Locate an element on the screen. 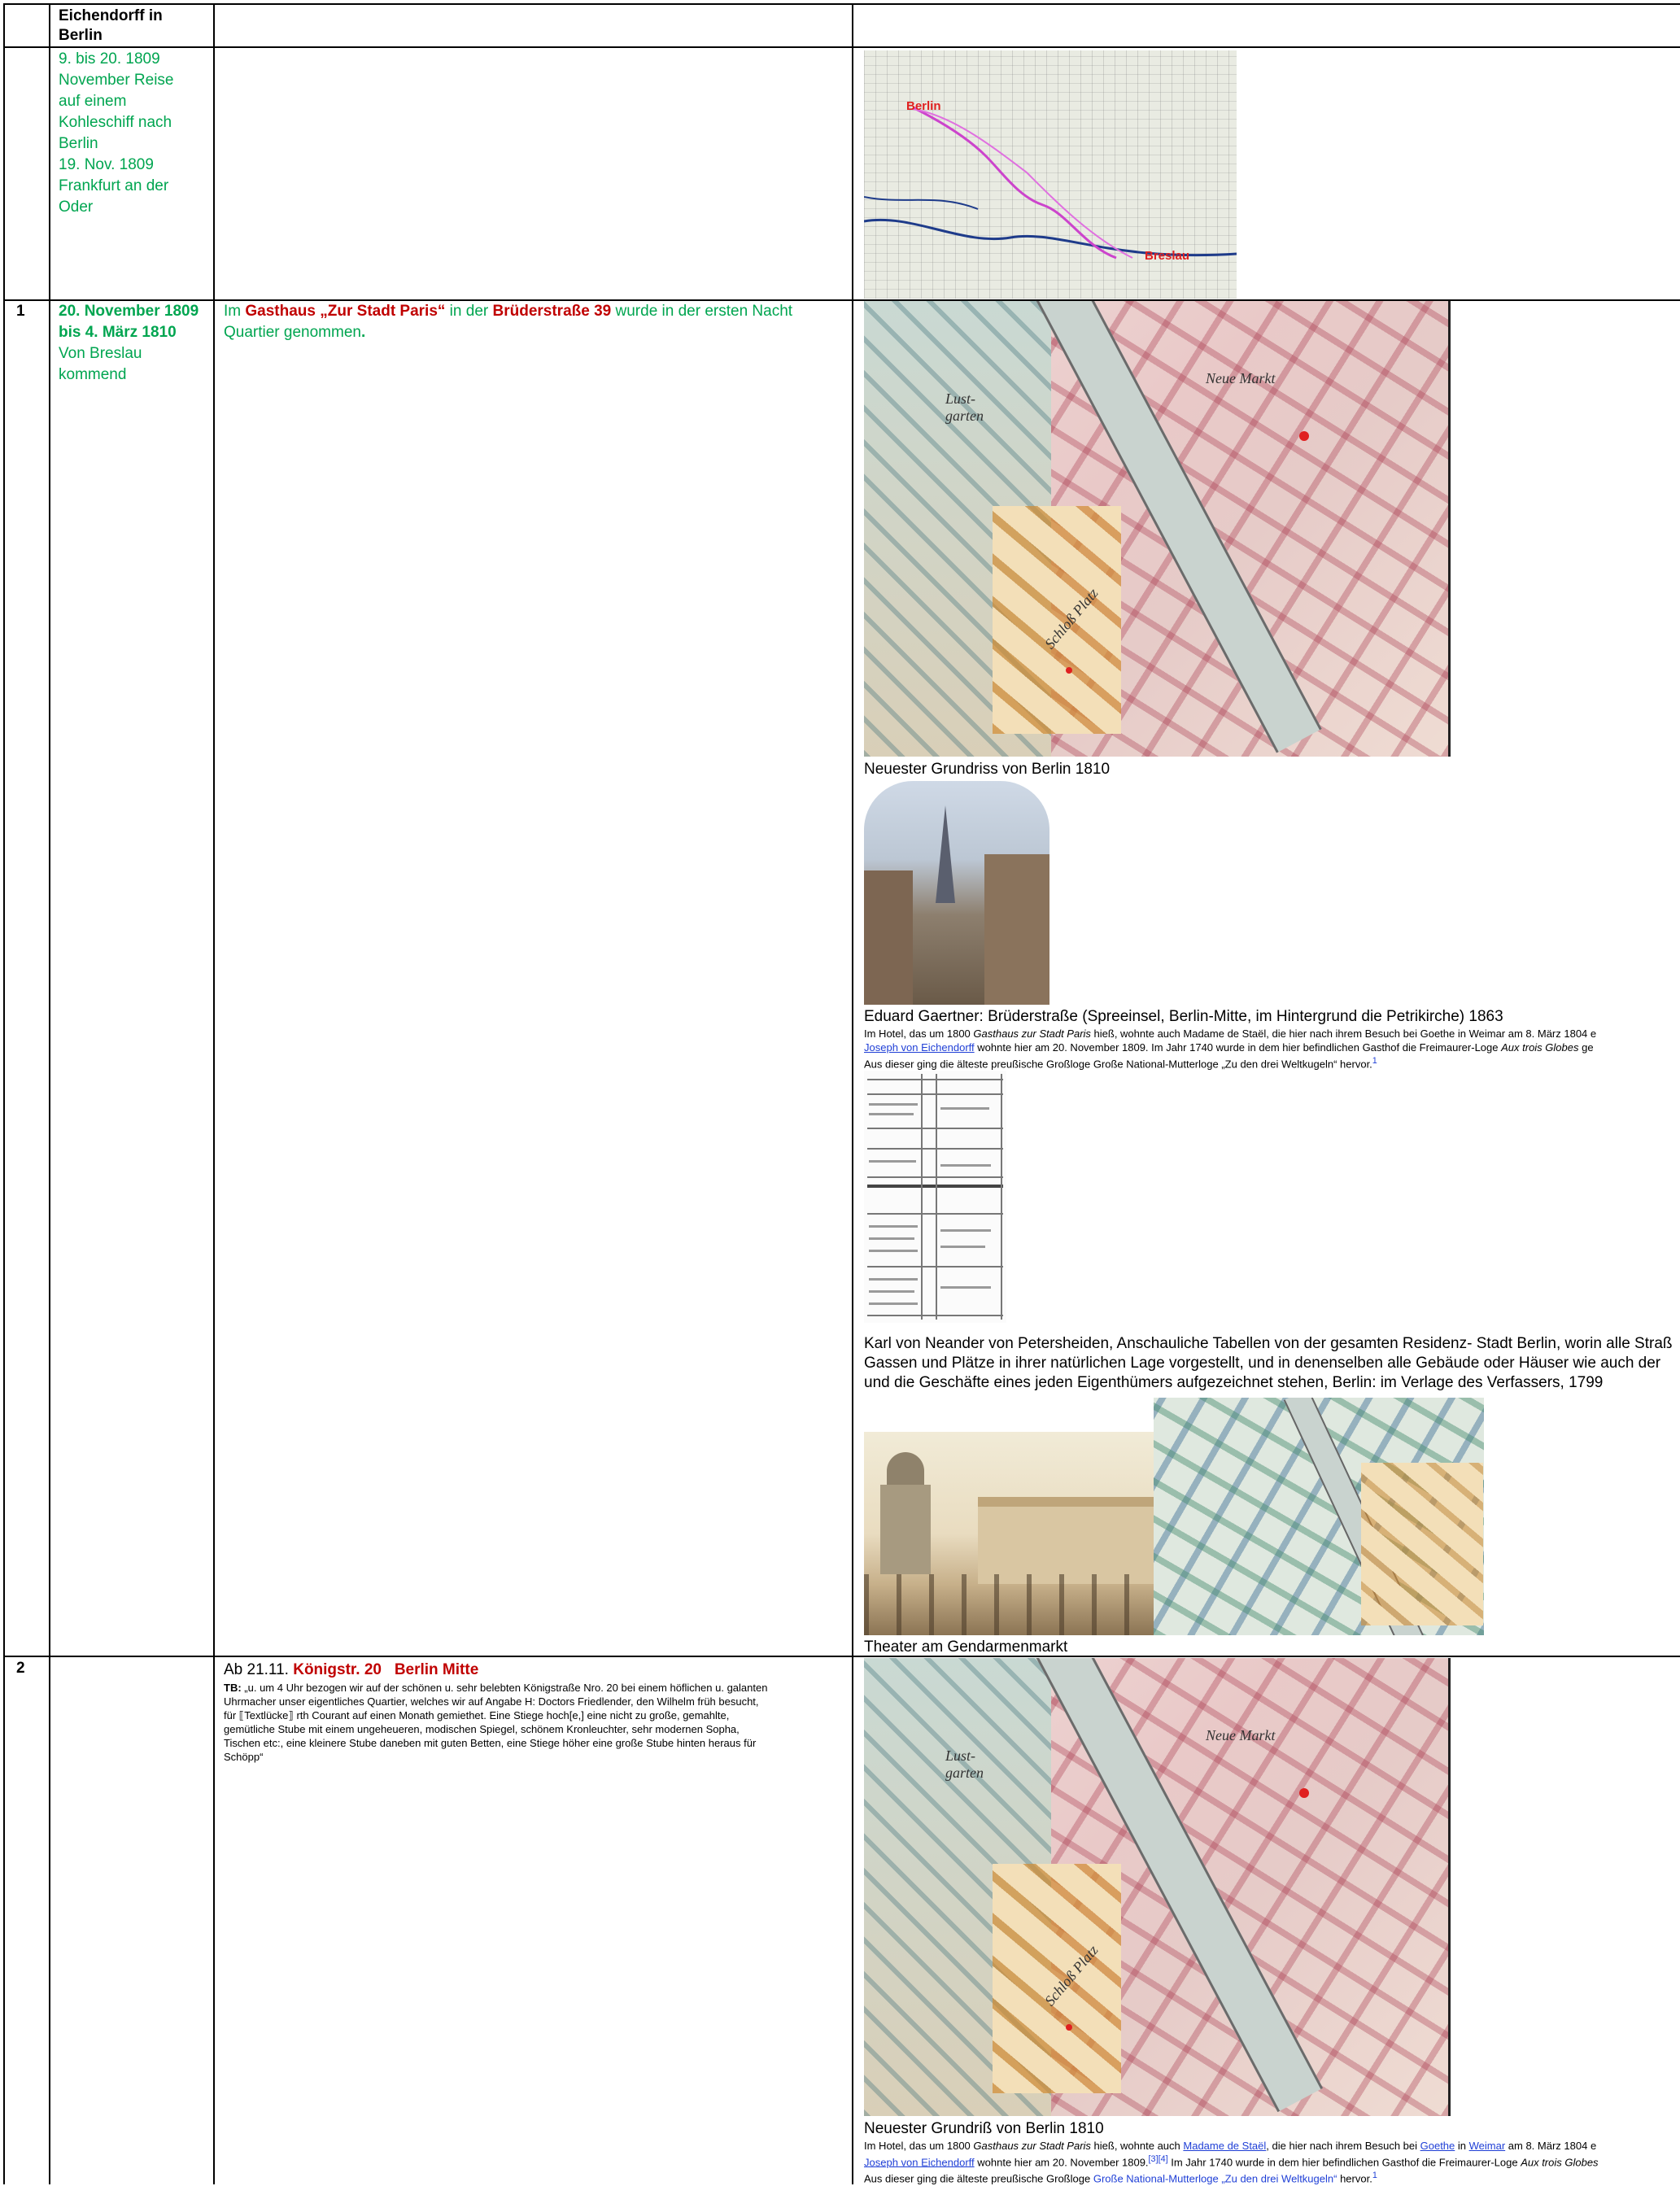  green-map-orange-zone is located at coordinates (1422, 1544).